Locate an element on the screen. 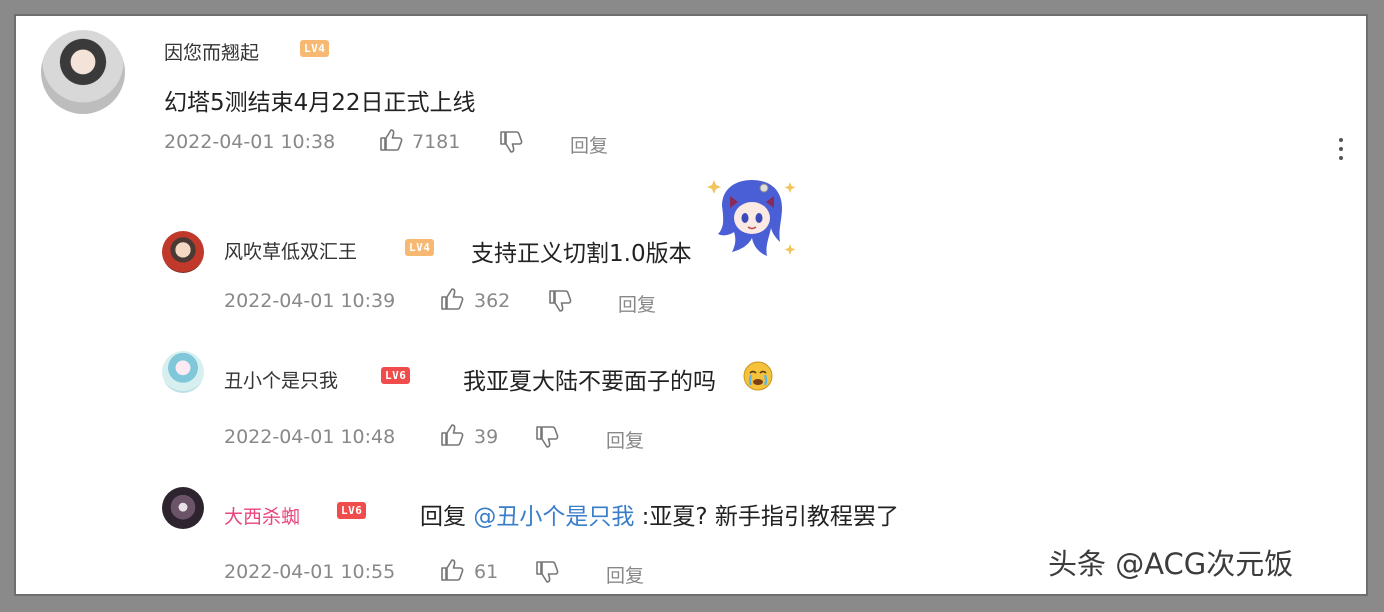 The width and height of the screenshot is (1384, 612). comment-text: 我亚夏大陆不要面子的吗 is located at coordinates (589, 382).